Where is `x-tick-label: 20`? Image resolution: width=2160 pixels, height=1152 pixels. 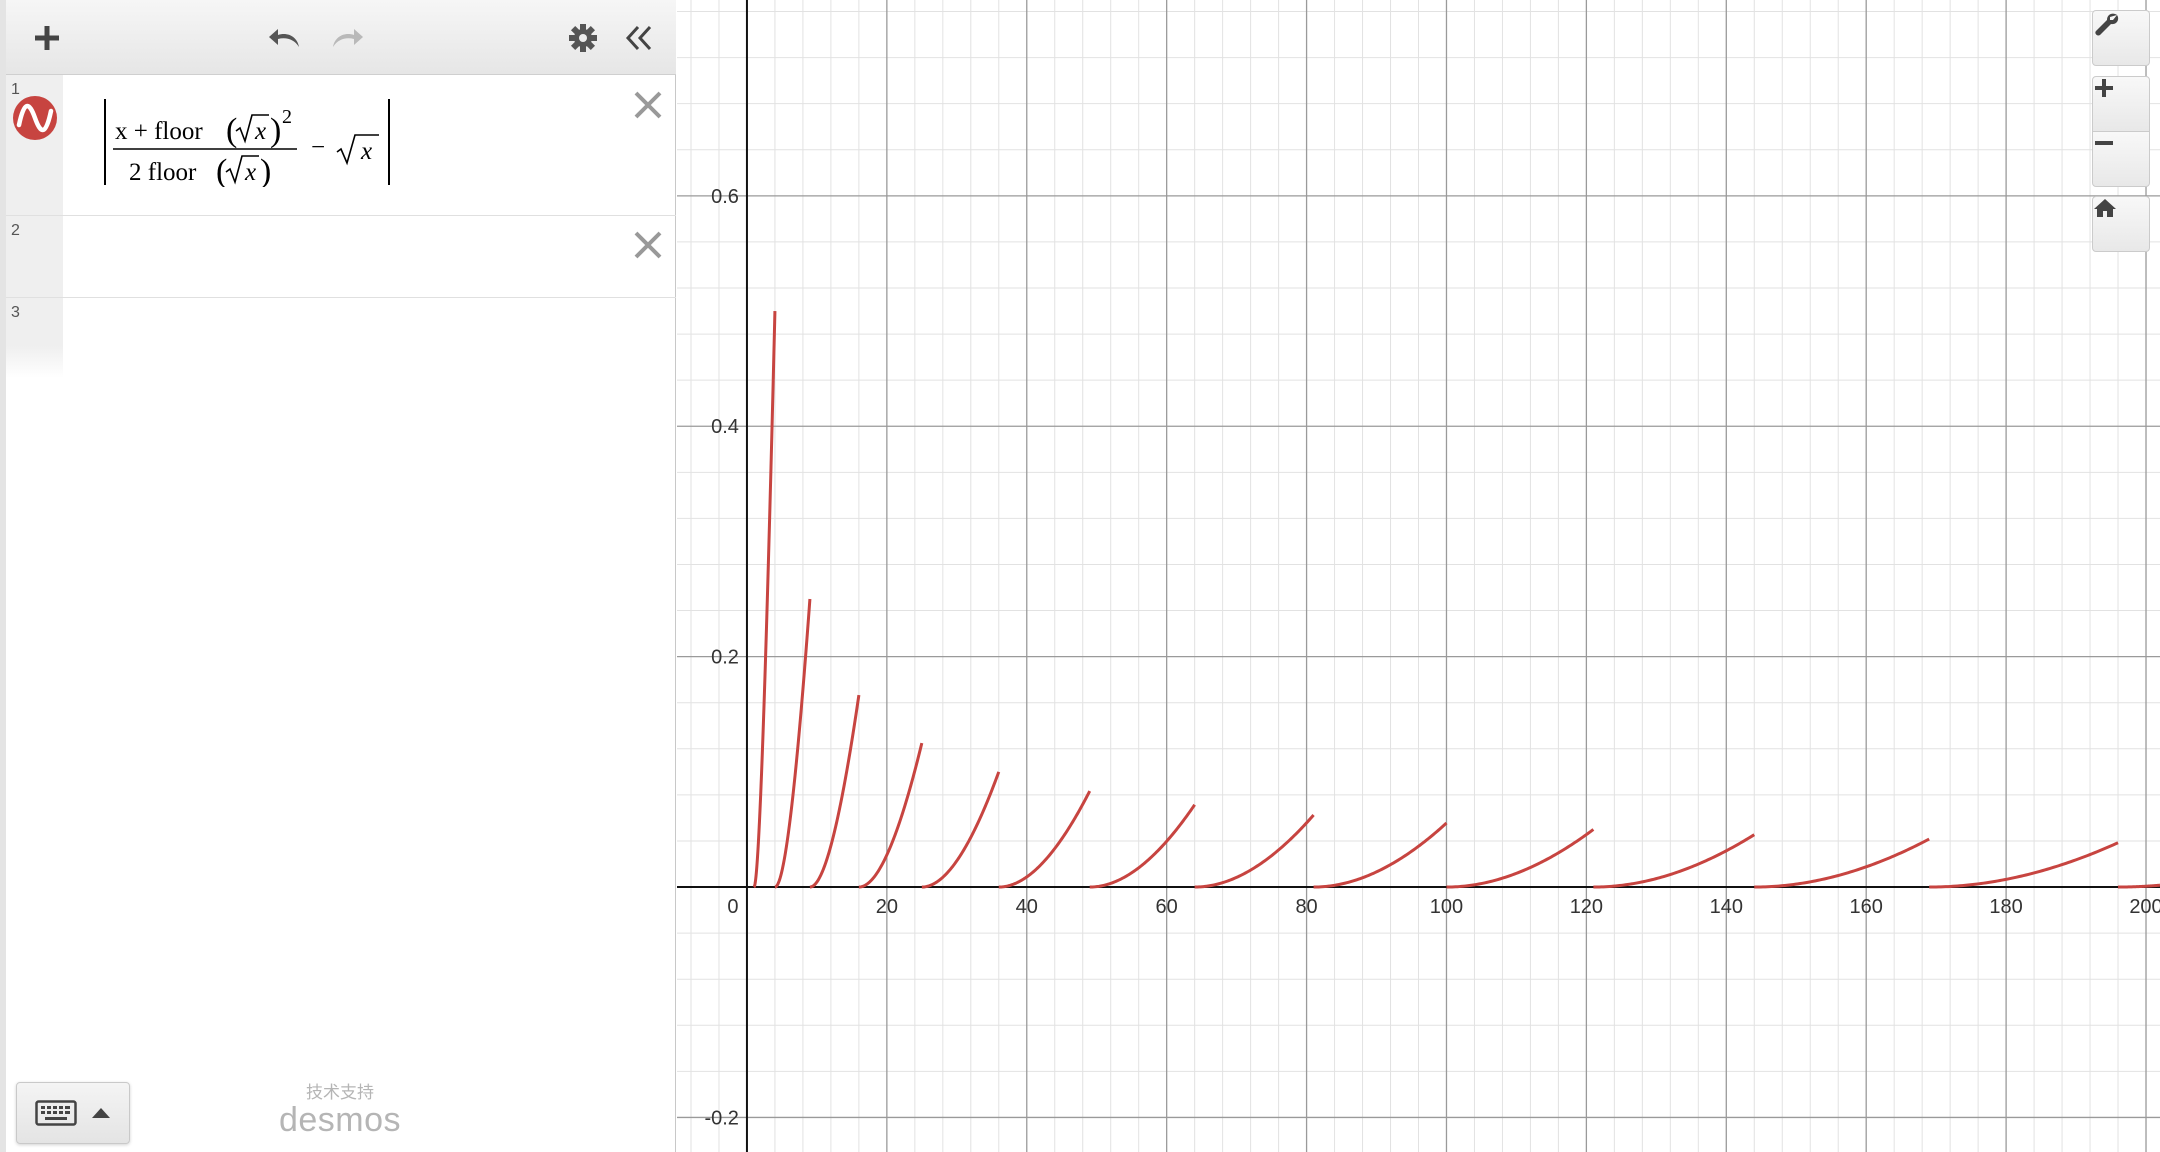
x-tick-label: 20 is located at coordinates (887, 907).